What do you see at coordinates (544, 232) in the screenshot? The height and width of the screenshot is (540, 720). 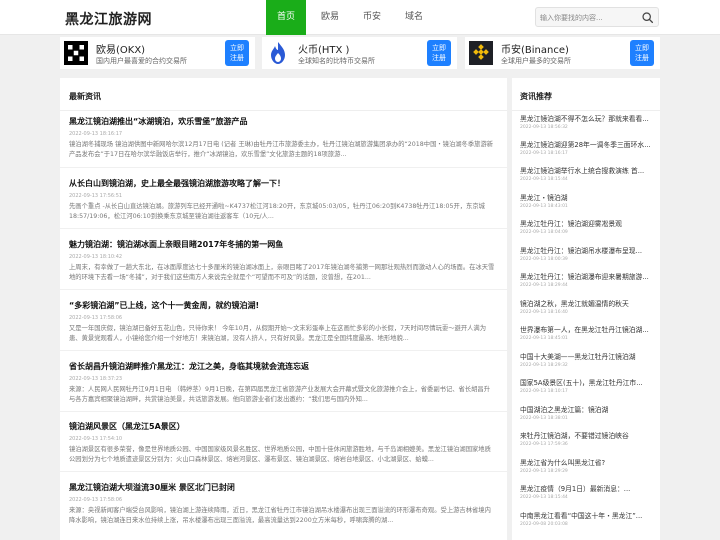 I see `list-item-time: 2022-09-13 18:04:09` at bounding box center [544, 232].